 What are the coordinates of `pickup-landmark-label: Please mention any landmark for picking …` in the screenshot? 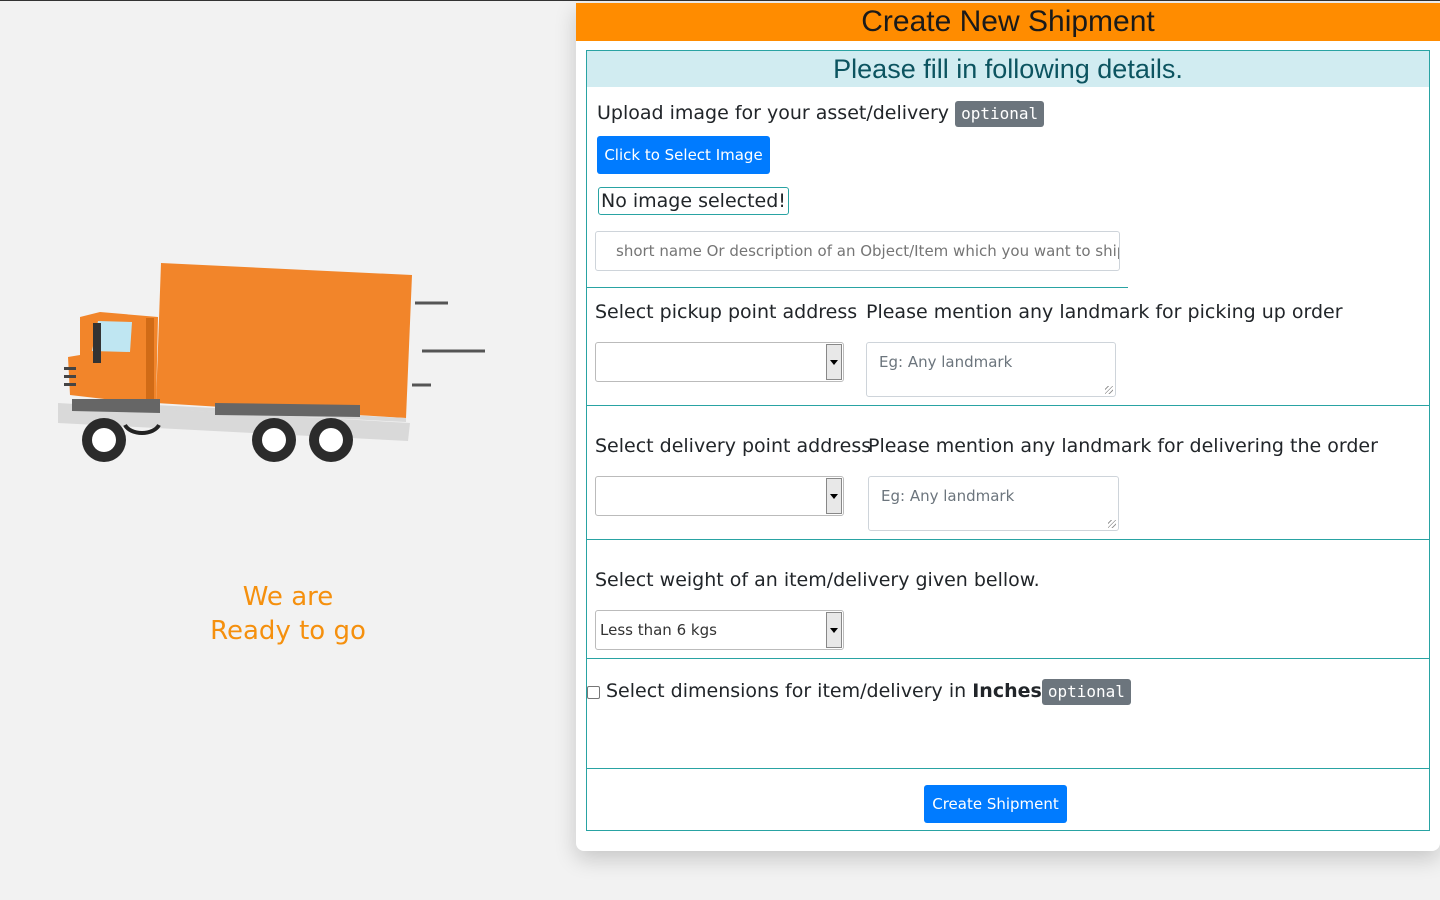 It's located at (1104, 312).